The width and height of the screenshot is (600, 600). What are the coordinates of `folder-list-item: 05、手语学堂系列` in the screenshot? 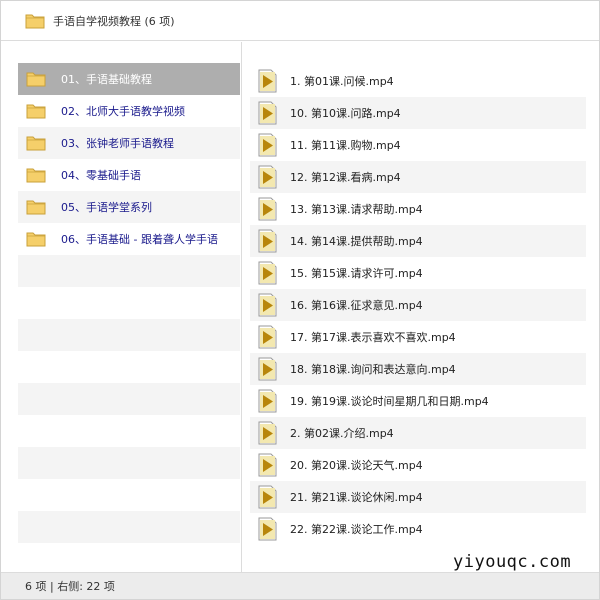 It's located at (129, 207).